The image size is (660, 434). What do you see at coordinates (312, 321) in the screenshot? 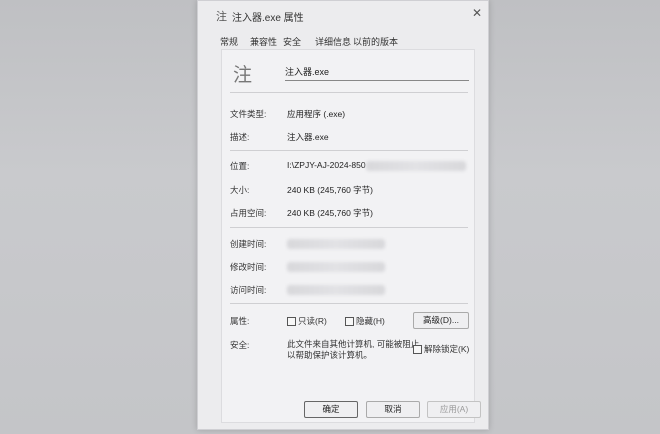
I see `readonly-label: 只读(R)` at bounding box center [312, 321].